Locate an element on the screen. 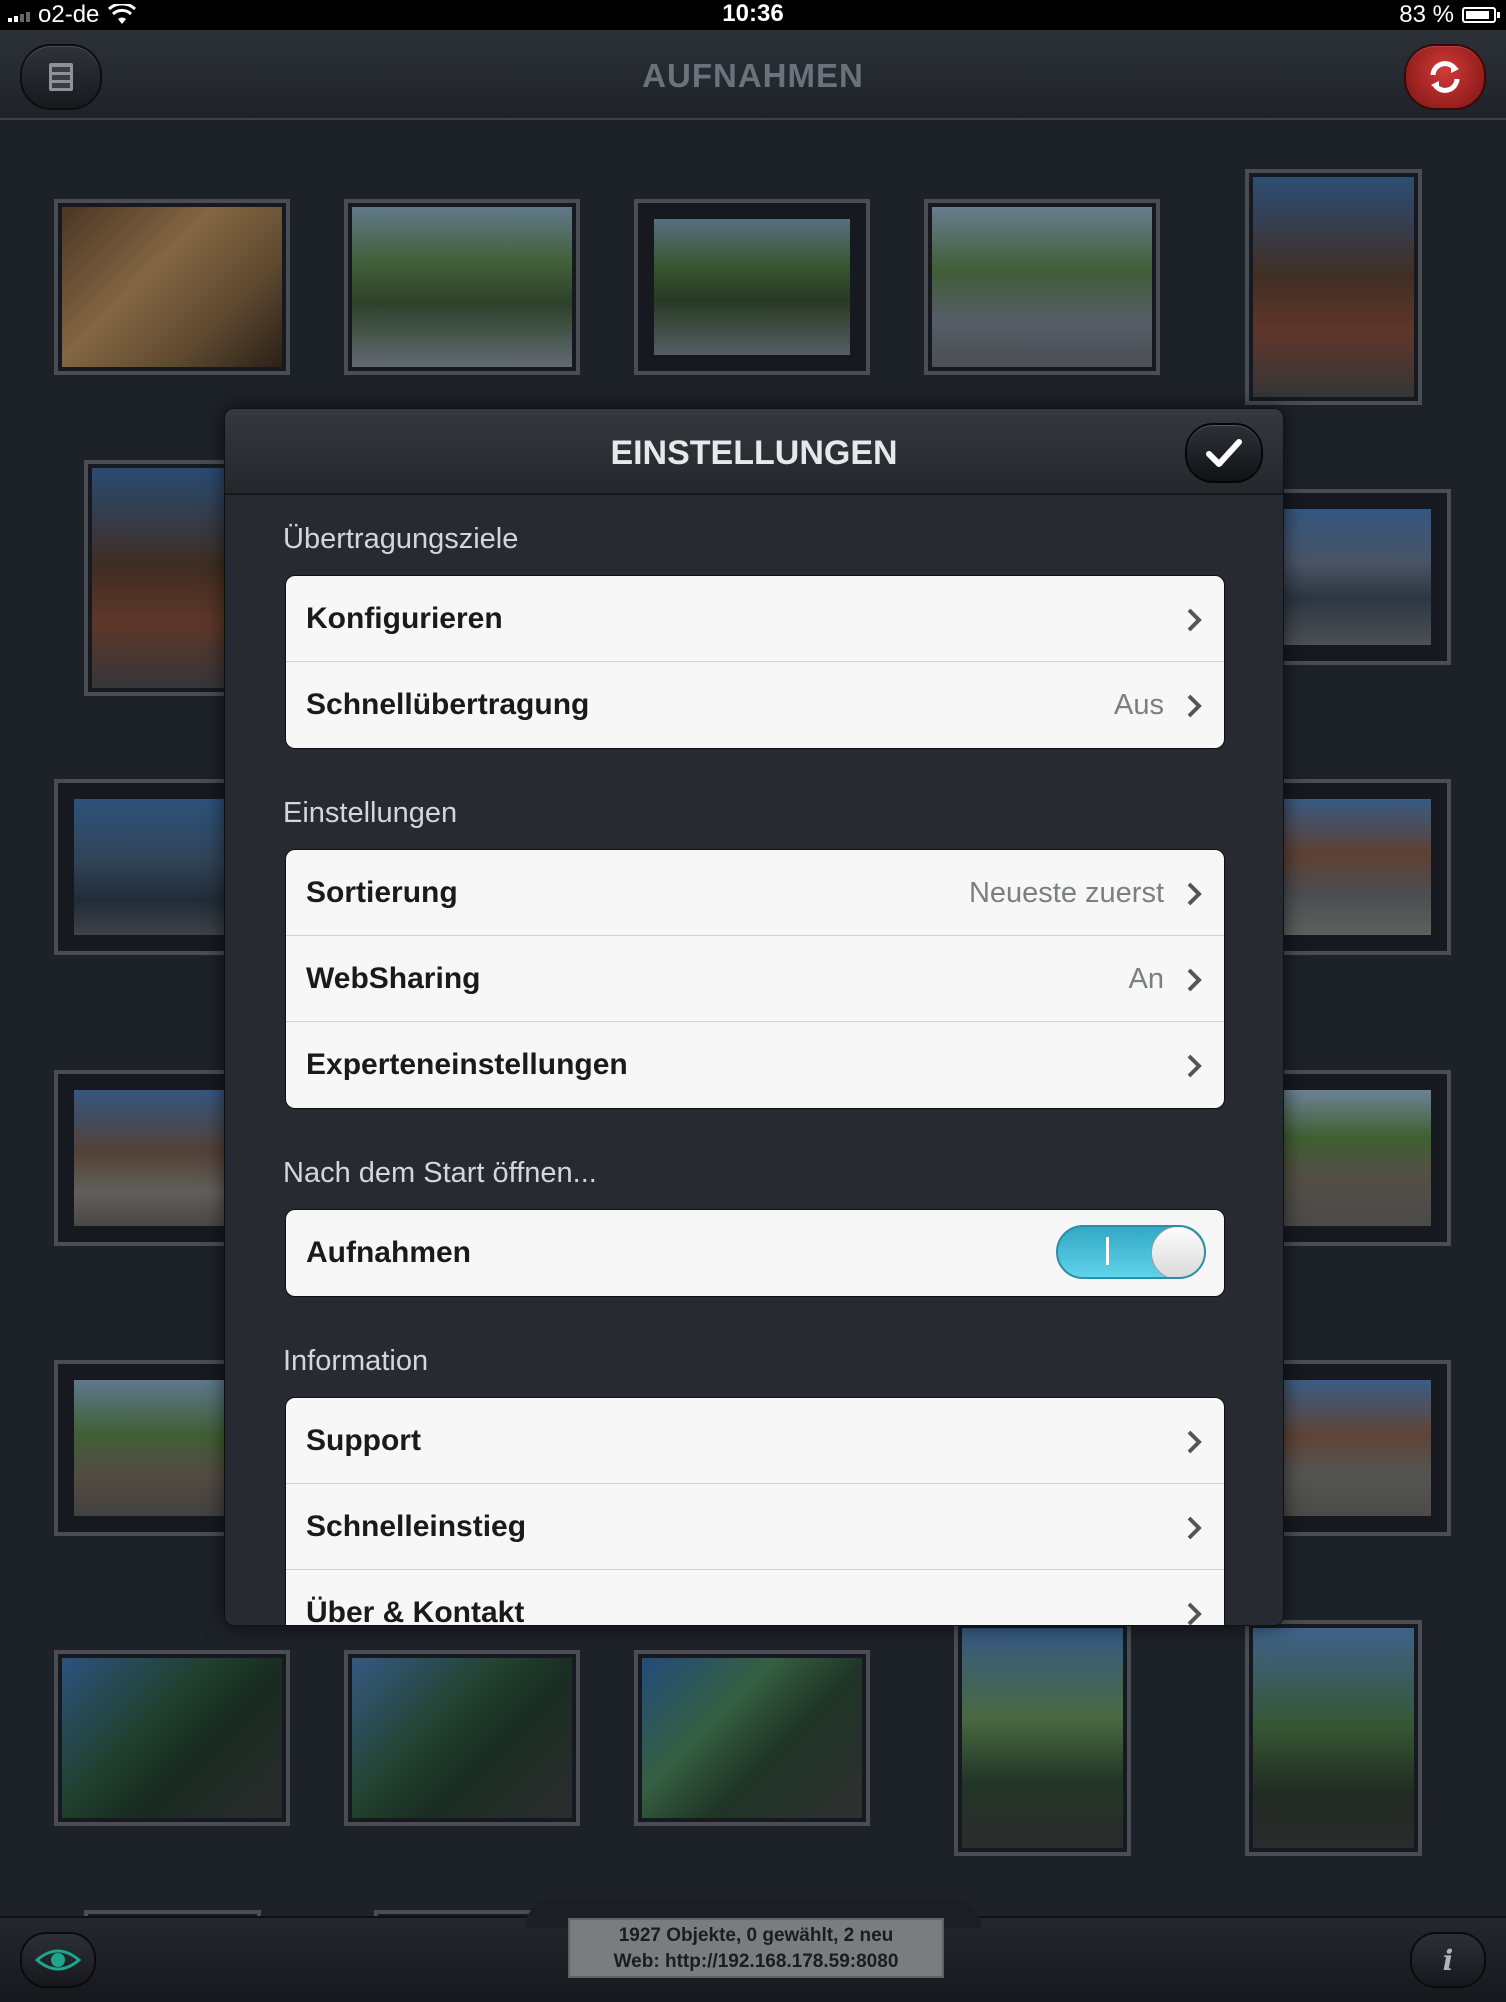  checkmark-icon is located at coordinates (1224, 453).